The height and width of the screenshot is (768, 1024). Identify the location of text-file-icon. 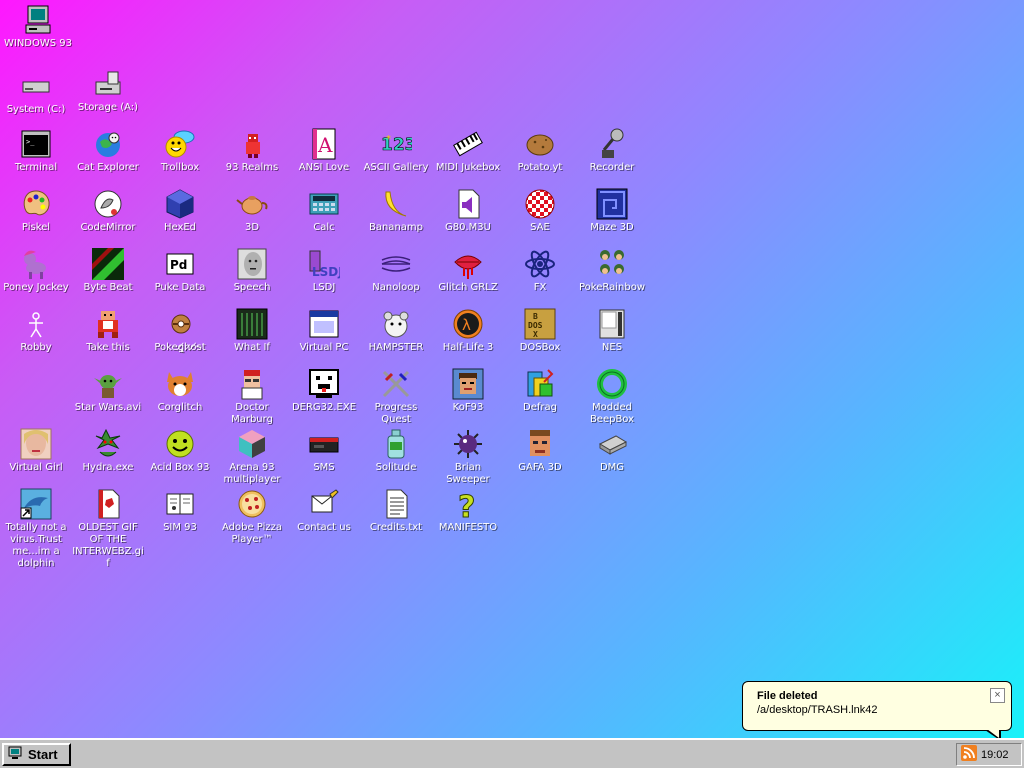
(396, 504).